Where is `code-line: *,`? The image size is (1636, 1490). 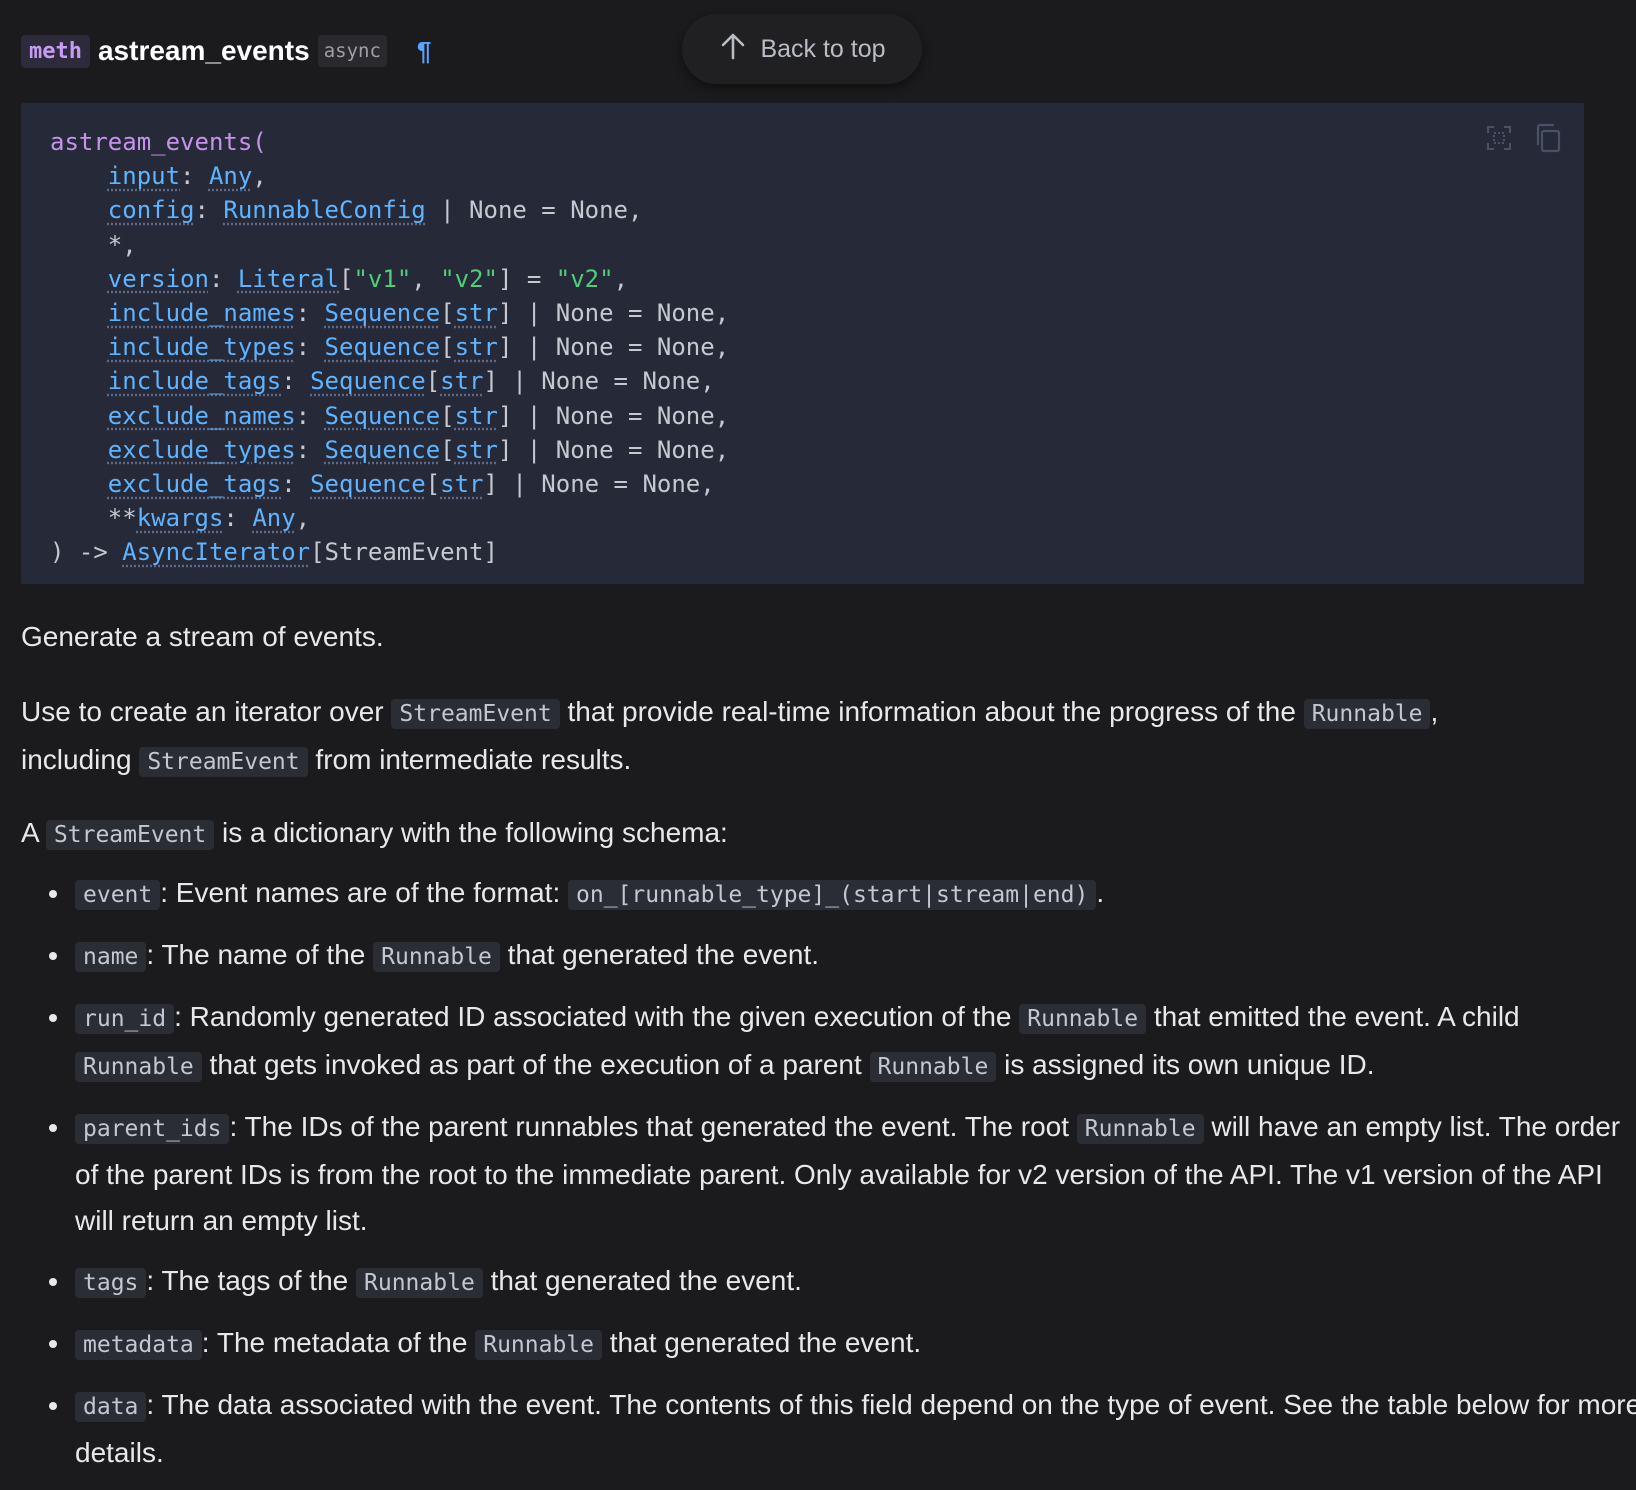 code-line: *, is located at coordinates (817, 245).